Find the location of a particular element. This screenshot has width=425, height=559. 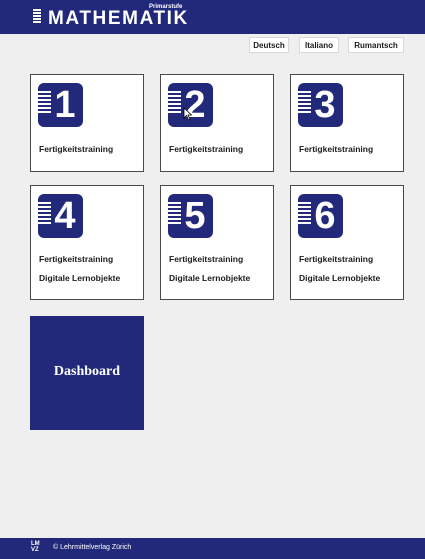

number-badge-1-icon: 1 is located at coordinates (60, 105).